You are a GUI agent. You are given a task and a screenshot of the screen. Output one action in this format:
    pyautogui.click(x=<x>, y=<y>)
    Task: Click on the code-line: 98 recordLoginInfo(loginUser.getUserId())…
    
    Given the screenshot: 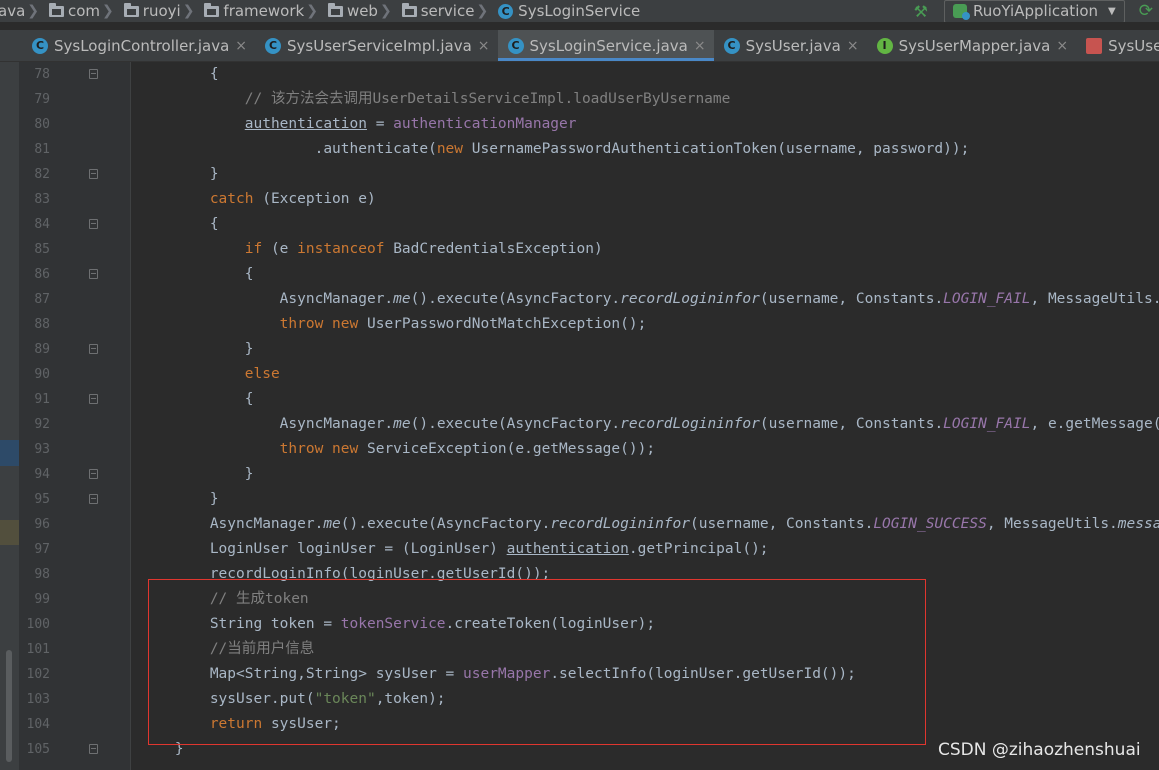 What is the action you would take?
    pyautogui.click(x=579, y=574)
    